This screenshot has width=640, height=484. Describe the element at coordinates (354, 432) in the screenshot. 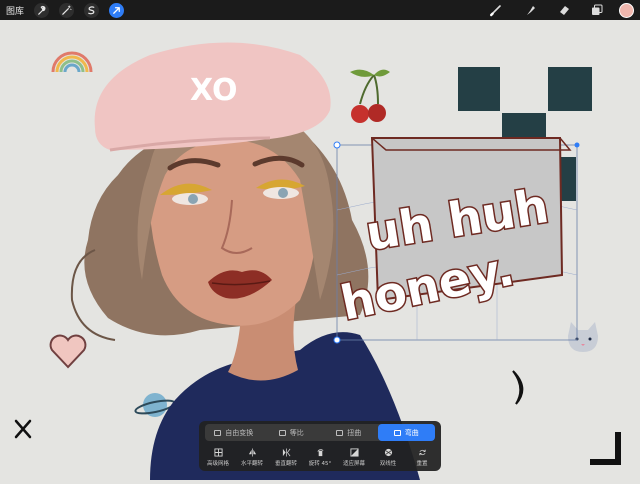

I see `mode-distort-label: 扭曲` at that location.